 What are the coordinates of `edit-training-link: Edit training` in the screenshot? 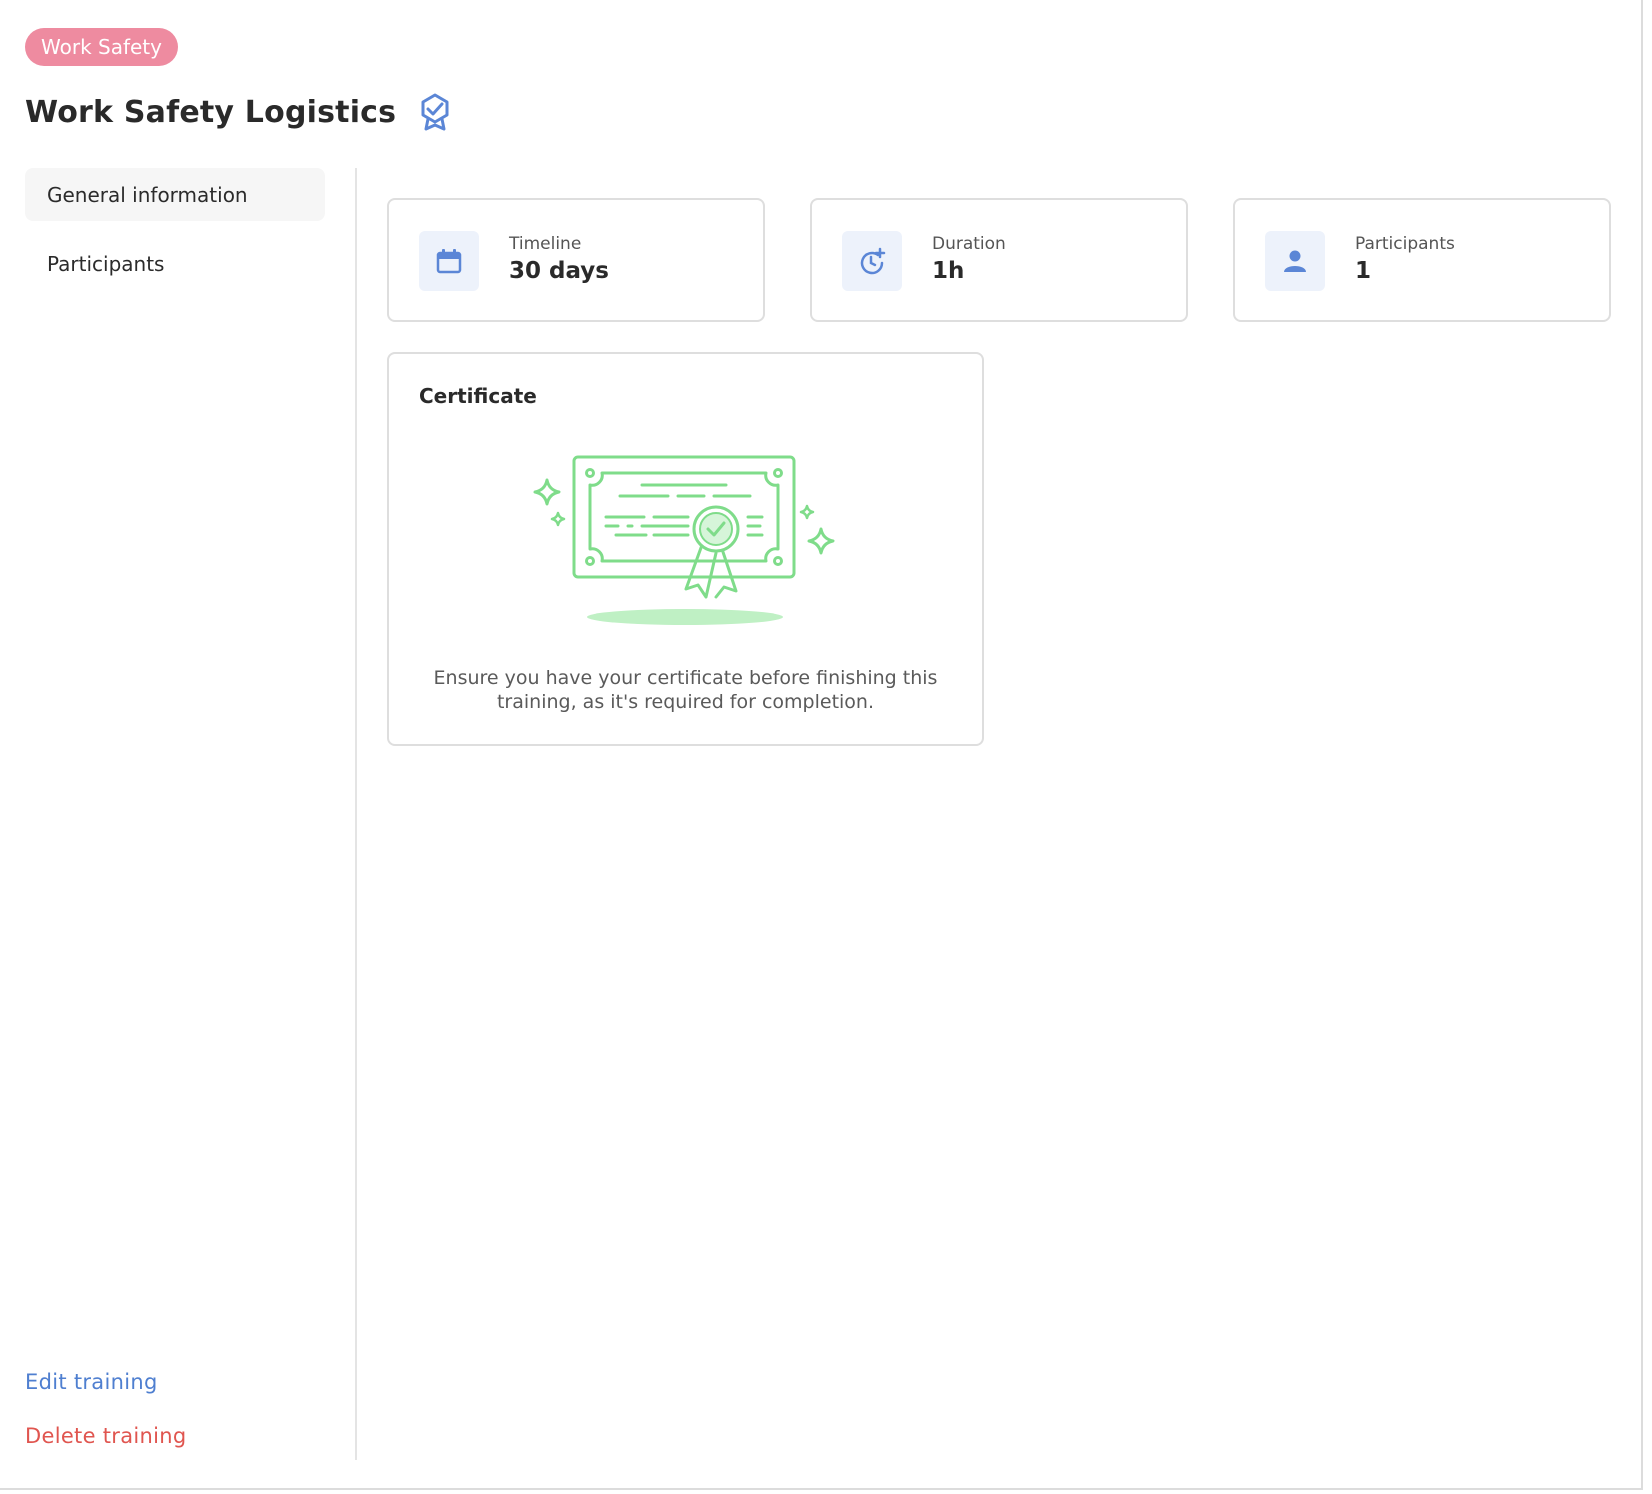 It's located at (106, 1382).